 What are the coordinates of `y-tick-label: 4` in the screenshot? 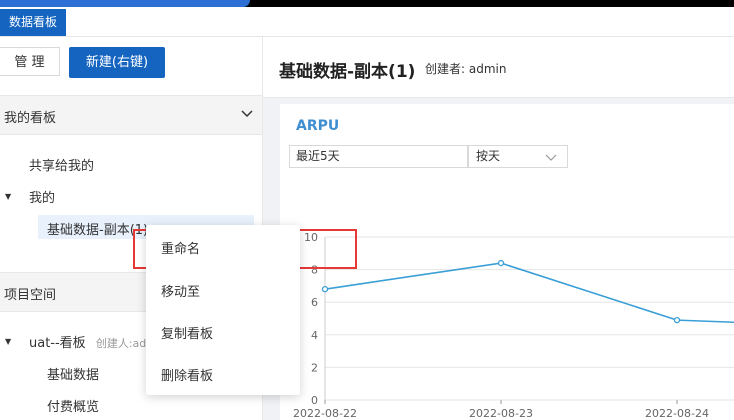 It's located at (314, 335).